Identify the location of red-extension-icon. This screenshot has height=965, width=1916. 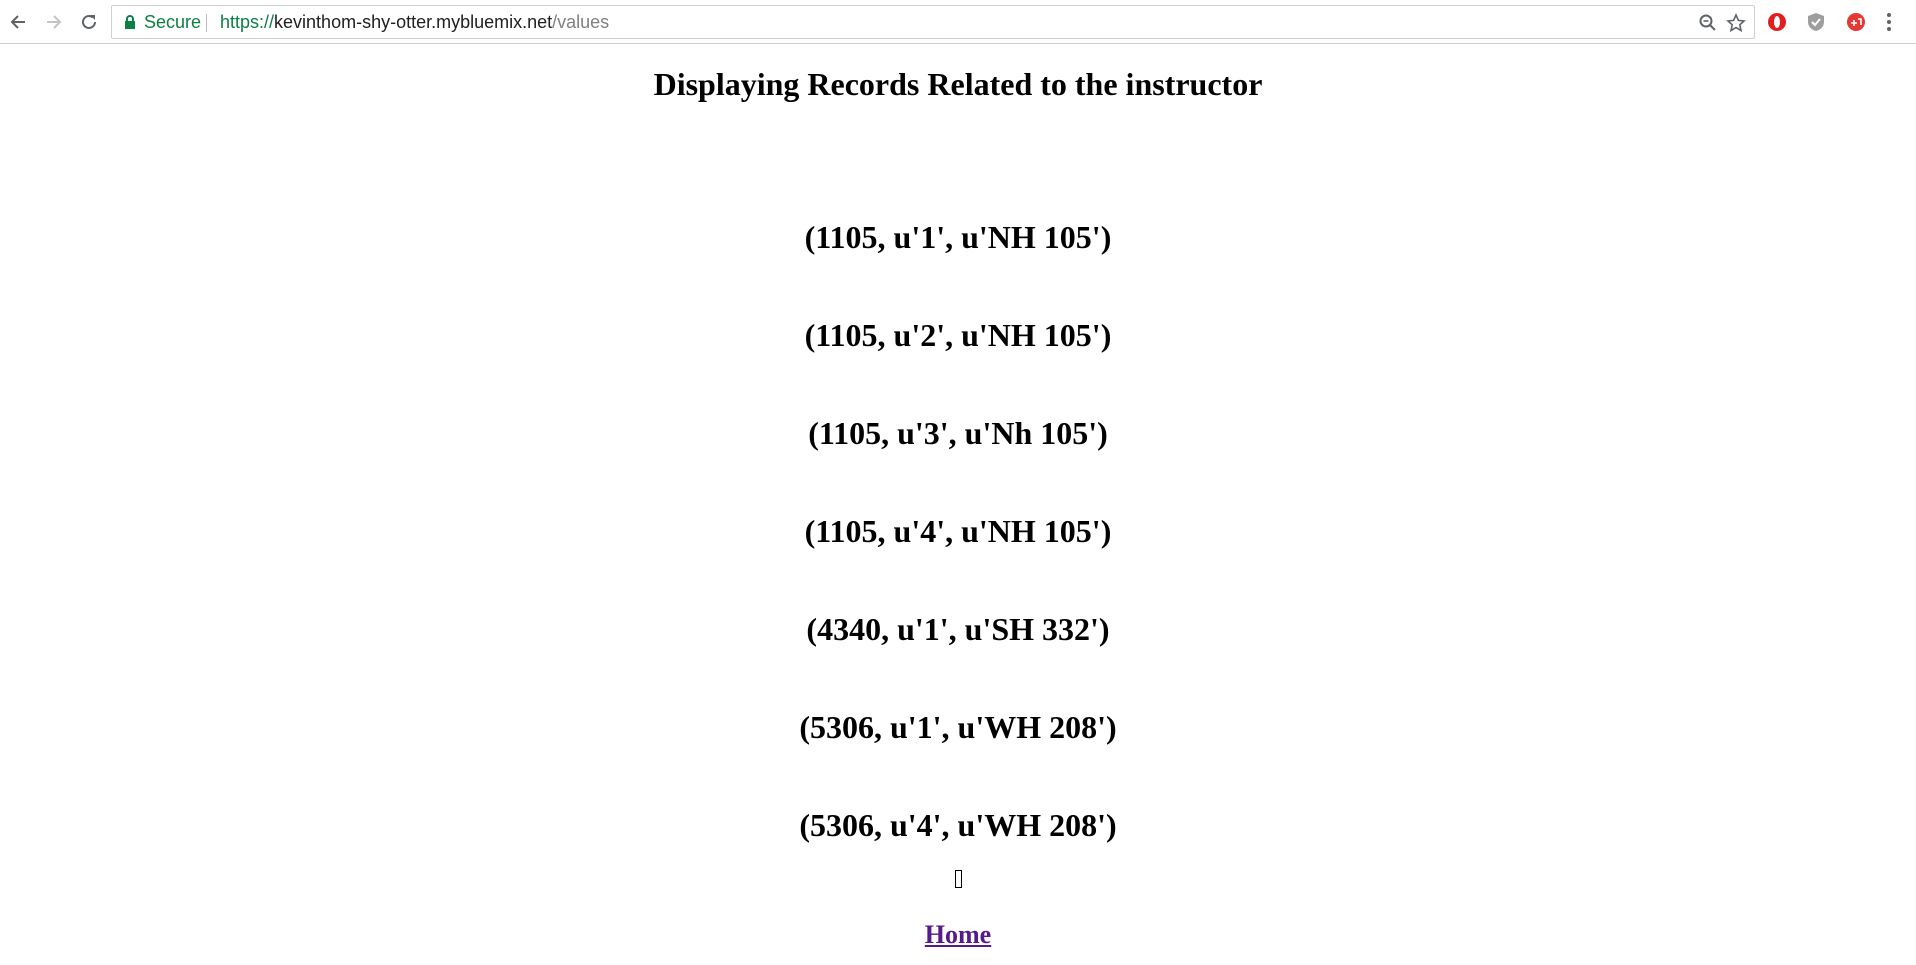
(1856, 22).